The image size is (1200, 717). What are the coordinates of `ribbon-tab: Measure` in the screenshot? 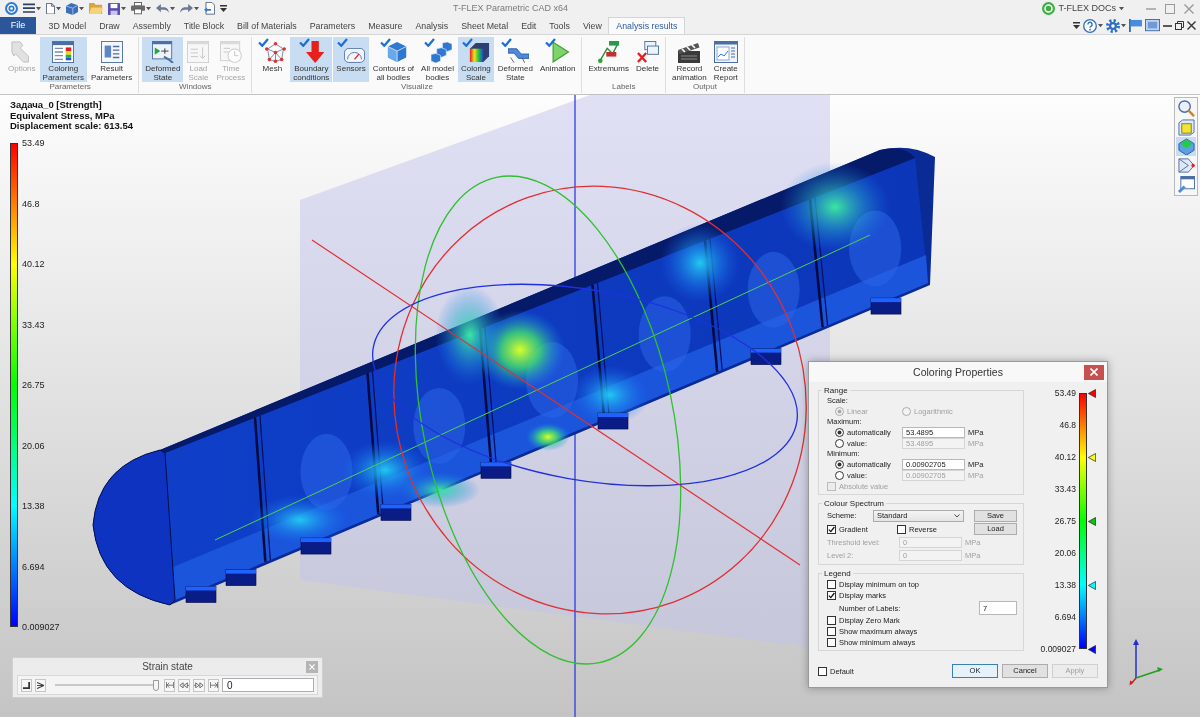 It's located at (385, 25).